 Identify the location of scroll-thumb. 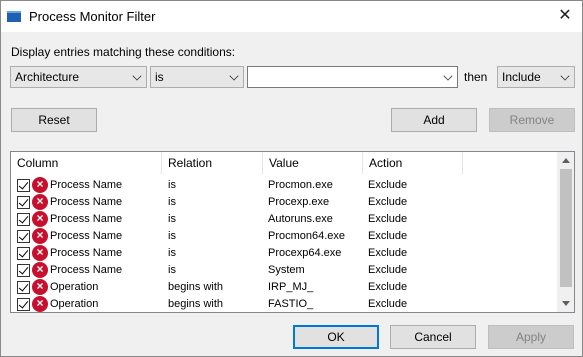
(566, 228).